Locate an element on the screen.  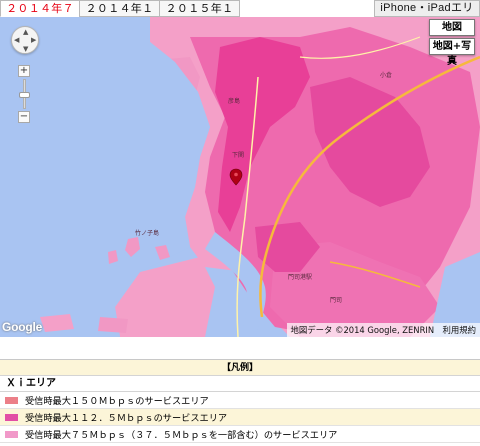
tab-2015-jan: ２０１５年１月末予 is located at coordinates (199, 15).